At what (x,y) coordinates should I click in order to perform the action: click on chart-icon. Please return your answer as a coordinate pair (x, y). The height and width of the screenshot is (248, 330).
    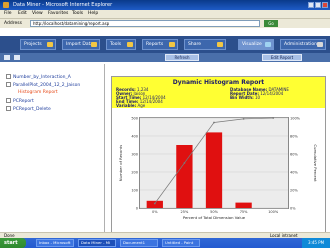
    Looking at the image, I should click on (268, 44).